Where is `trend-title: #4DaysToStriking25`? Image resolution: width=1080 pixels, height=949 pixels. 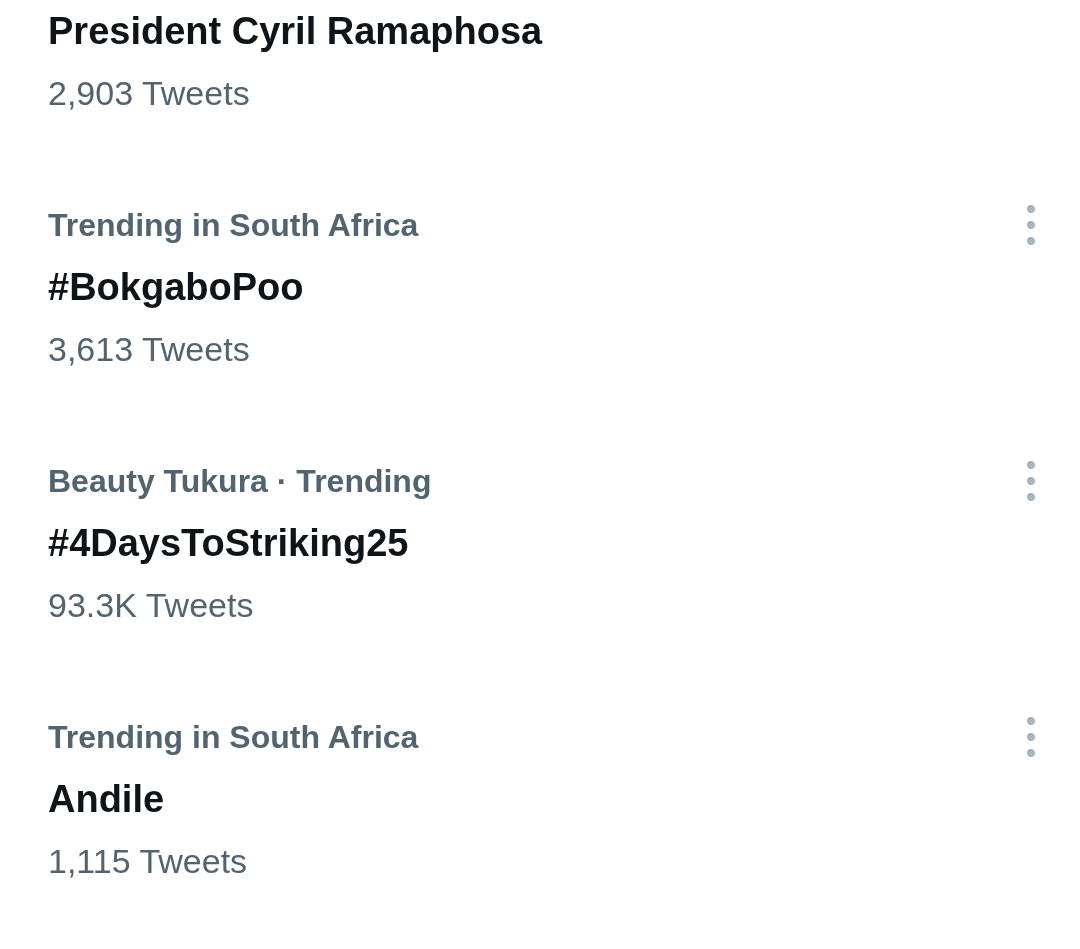
trend-title: #4DaysToStriking25 is located at coordinates (540, 543).